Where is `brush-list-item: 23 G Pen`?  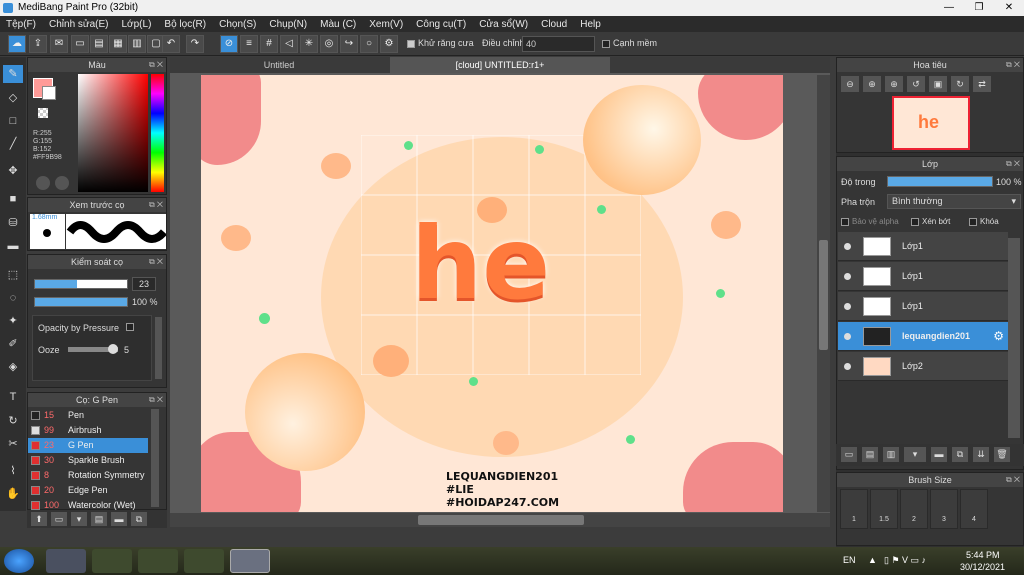 brush-list-item: 23 G Pen is located at coordinates (88, 445).